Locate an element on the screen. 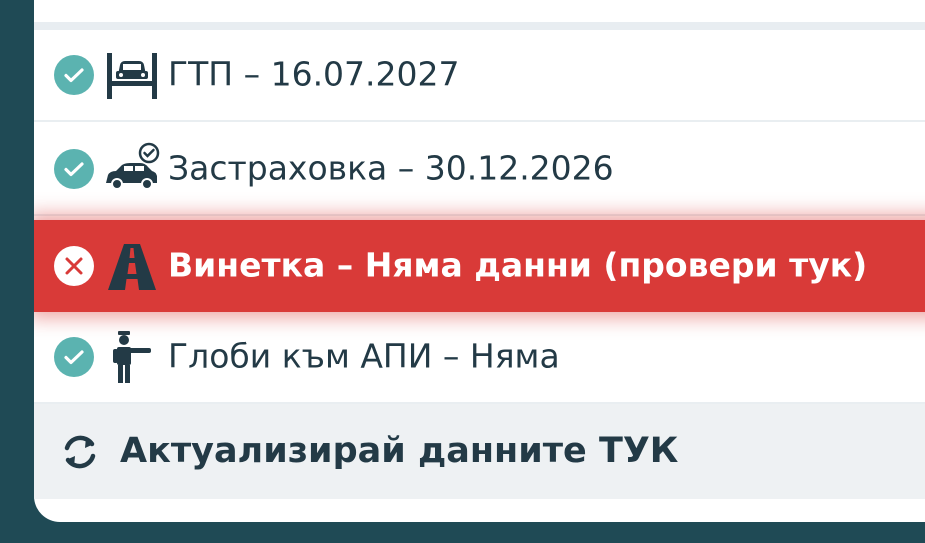  refresh-label: Актуализирай данните ТУК is located at coordinates (399, 450).